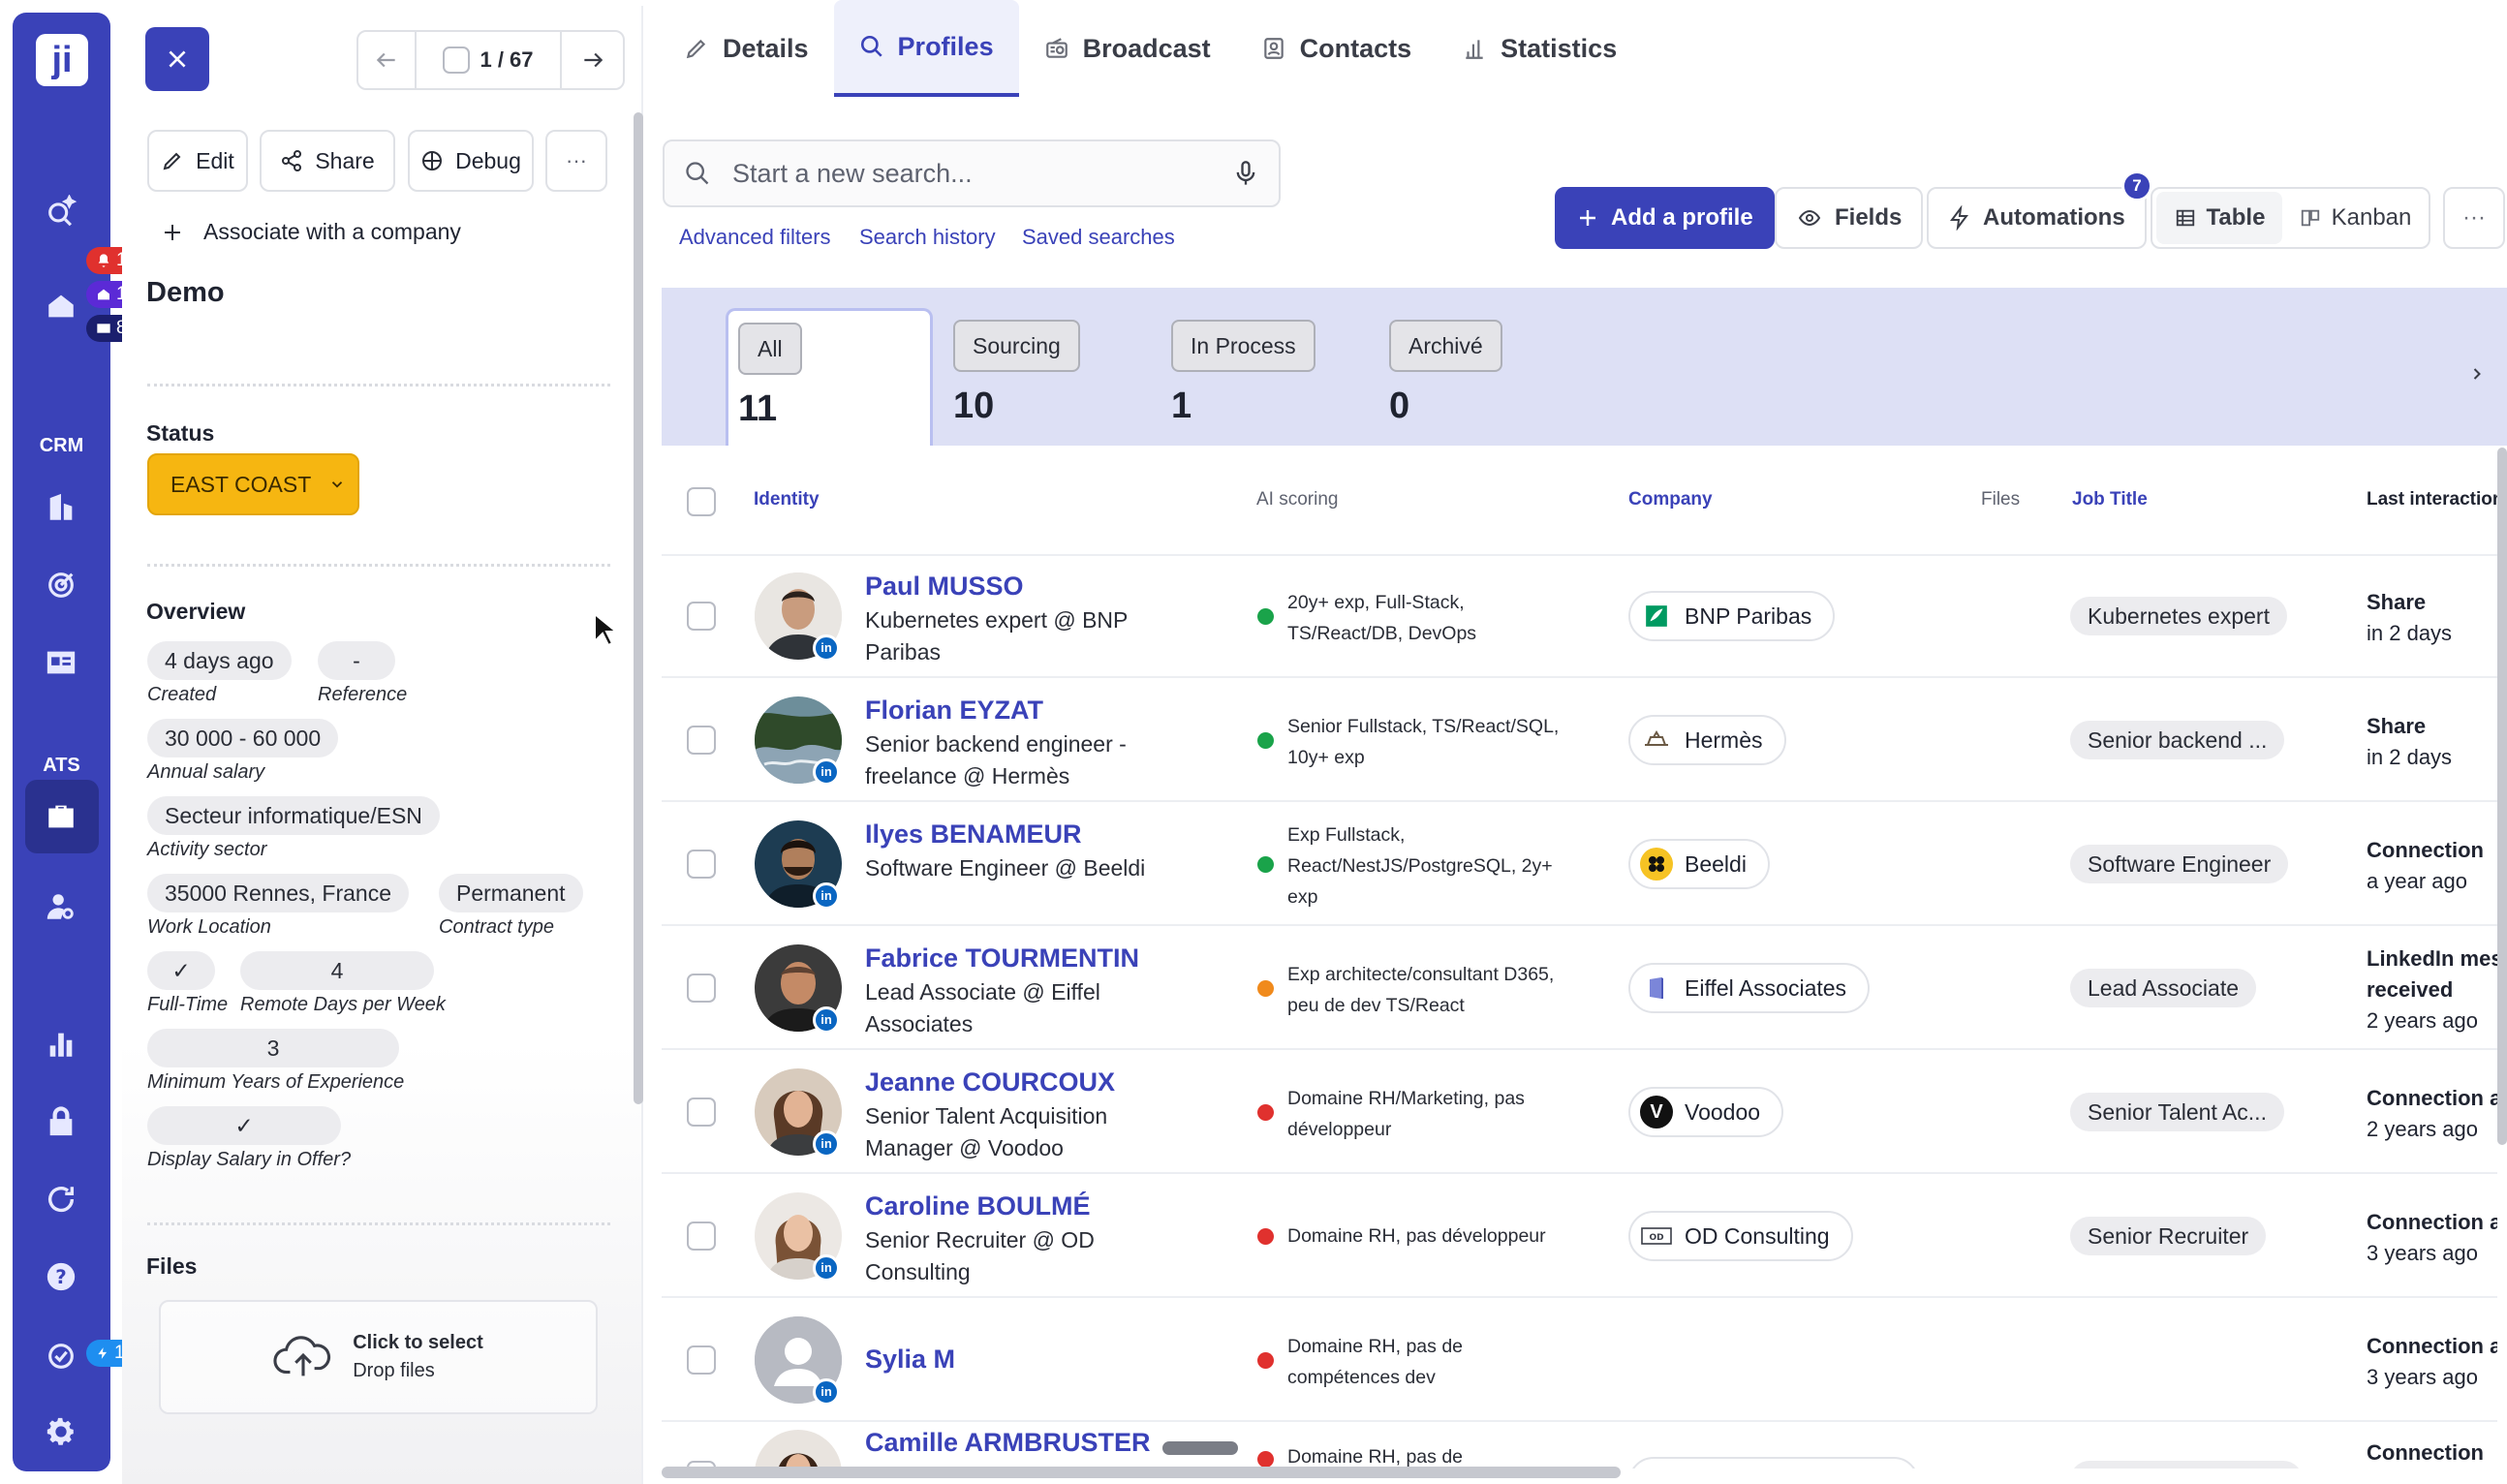 This screenshot has height=1484, width=2507. I want to click on associate-company-button: Associate with a company, so click(311, 232).